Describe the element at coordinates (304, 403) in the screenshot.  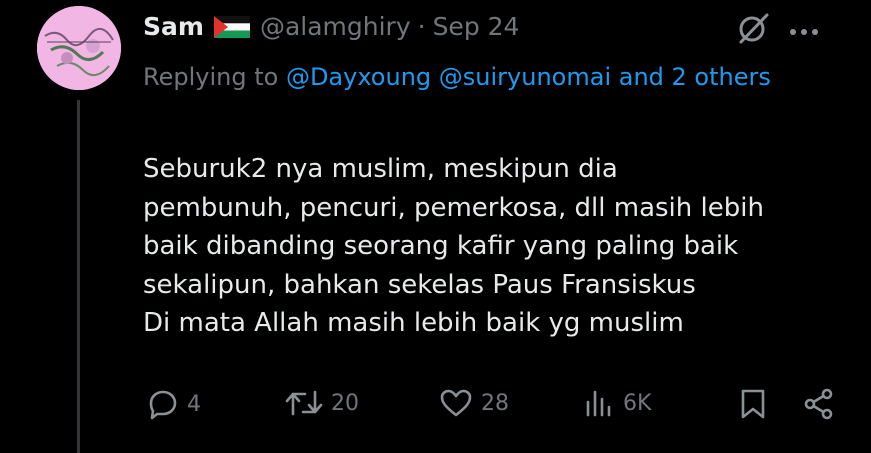
I see `retweet-icon` at that location.